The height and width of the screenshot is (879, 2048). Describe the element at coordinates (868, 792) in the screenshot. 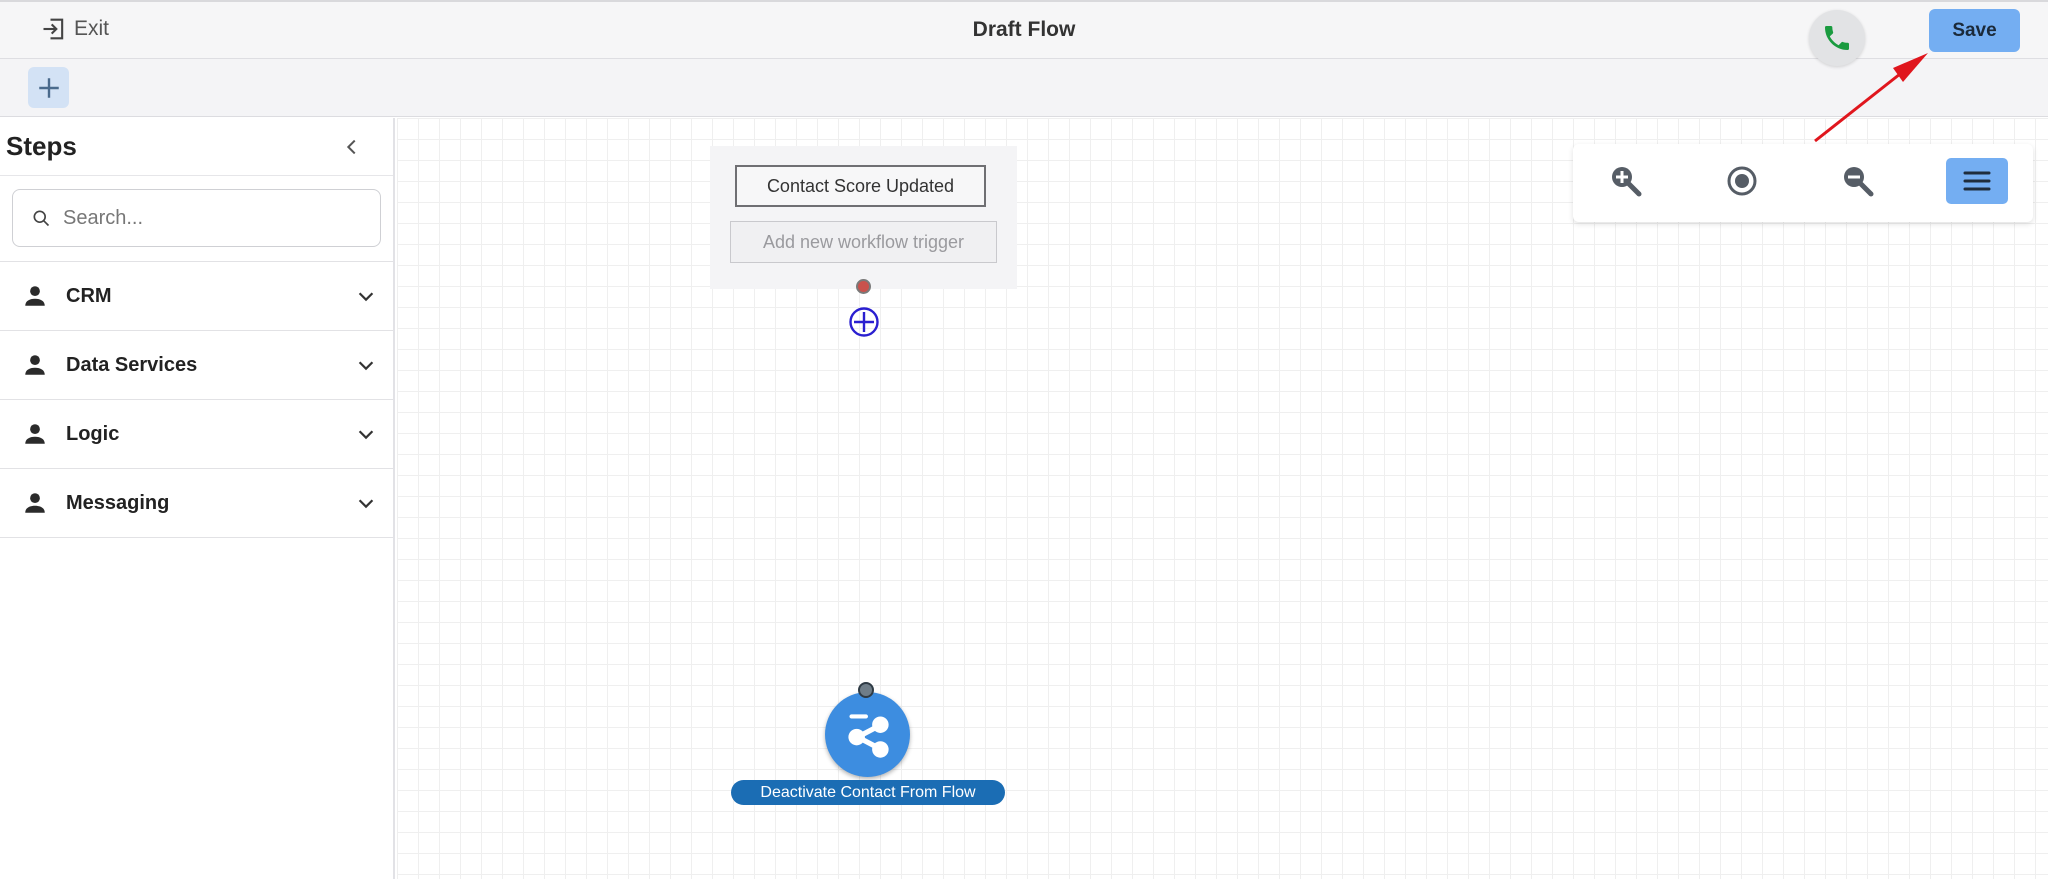

I see `action-node-label: Deactivate Contact From Flow` at that location.